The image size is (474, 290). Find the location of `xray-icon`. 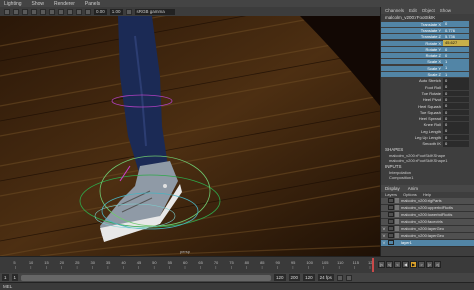

xray-icon is located at coordinates (88, 11).